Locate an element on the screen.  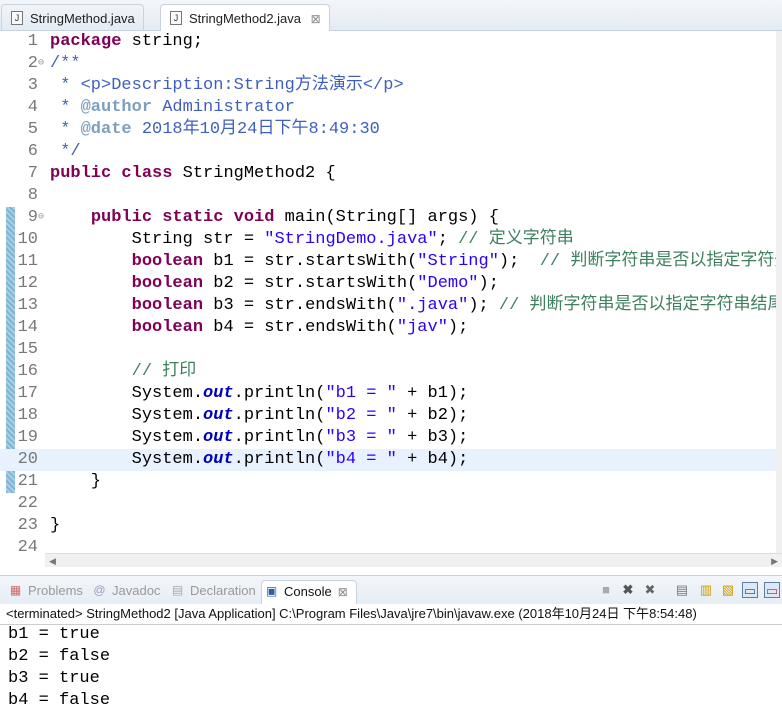
code-line: 21 } is located at coordinates (391, 482).